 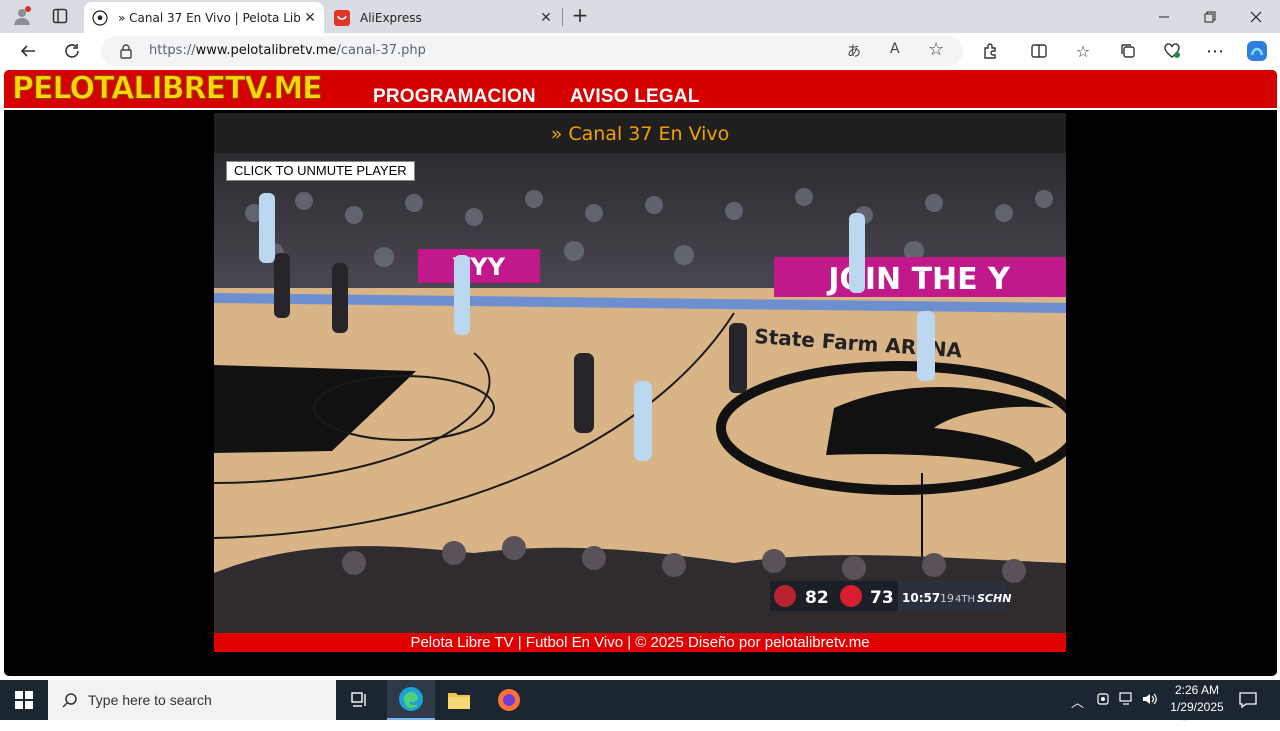 I want to click on score-home: 82, so click(x=817, y=598).